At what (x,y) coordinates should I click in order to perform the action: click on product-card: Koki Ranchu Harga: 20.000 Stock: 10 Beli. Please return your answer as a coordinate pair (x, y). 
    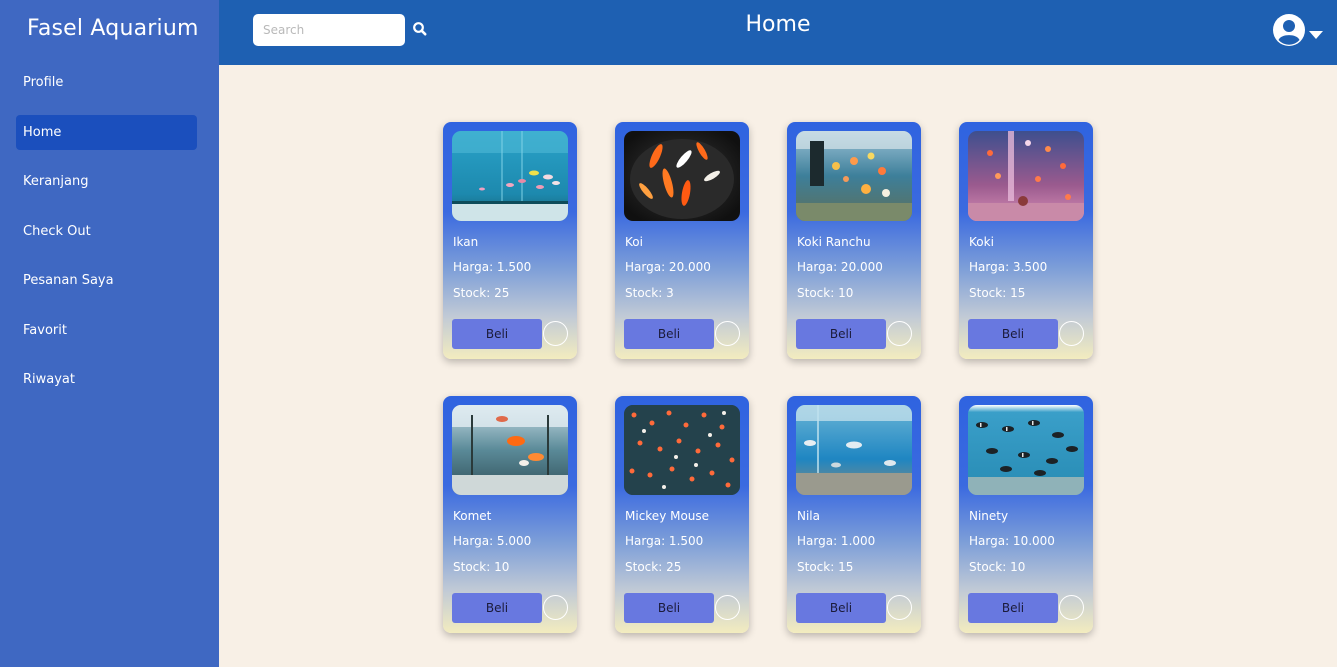
    Looking at the image, I should click on (854, 240).